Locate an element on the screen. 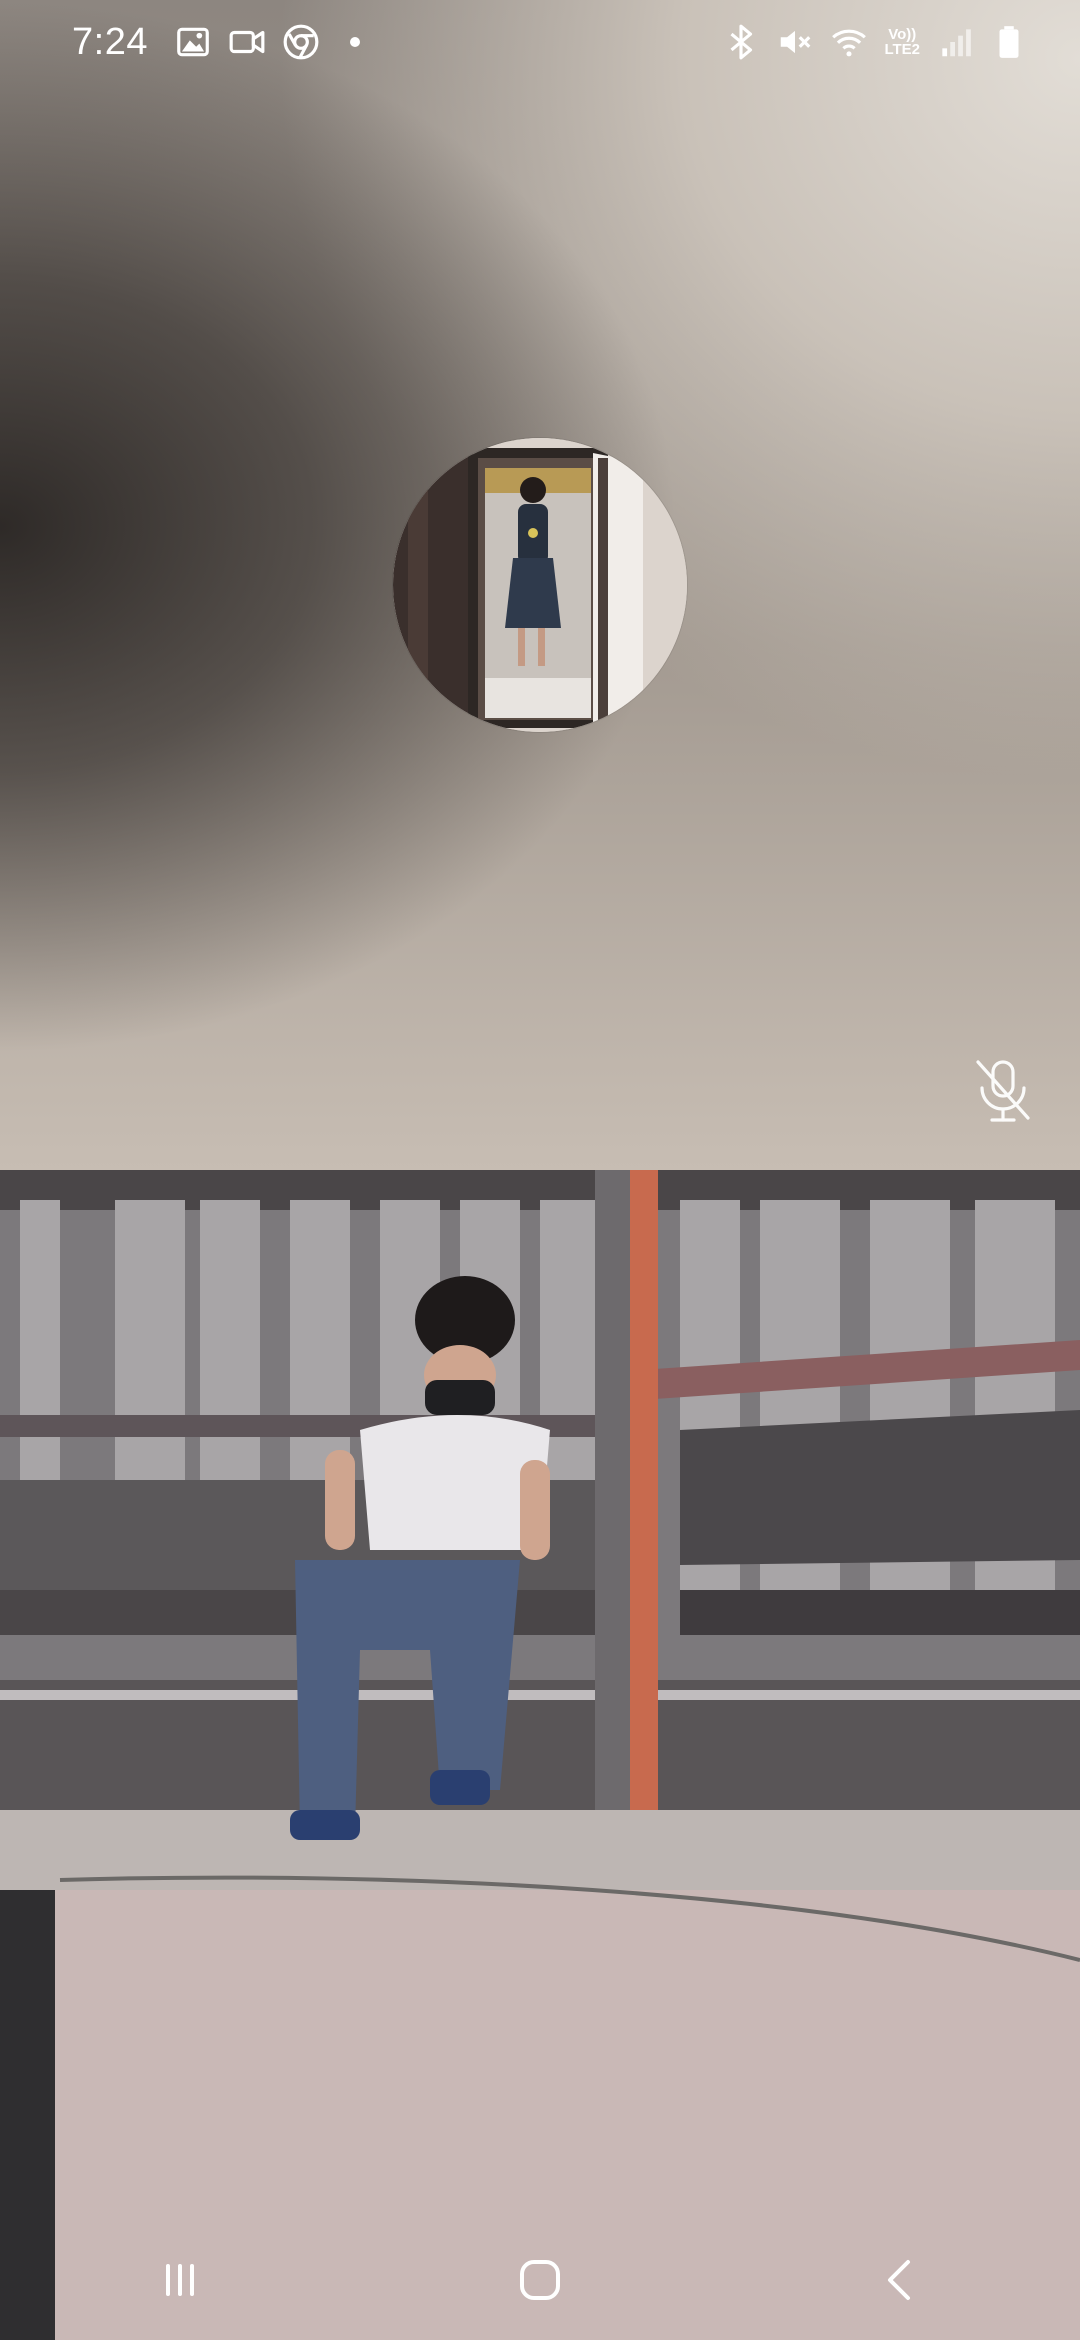 Image resolution: width=1080 pixels, height=2340 pixels. recent-apps-icon is located at coordinates (180, 2280).